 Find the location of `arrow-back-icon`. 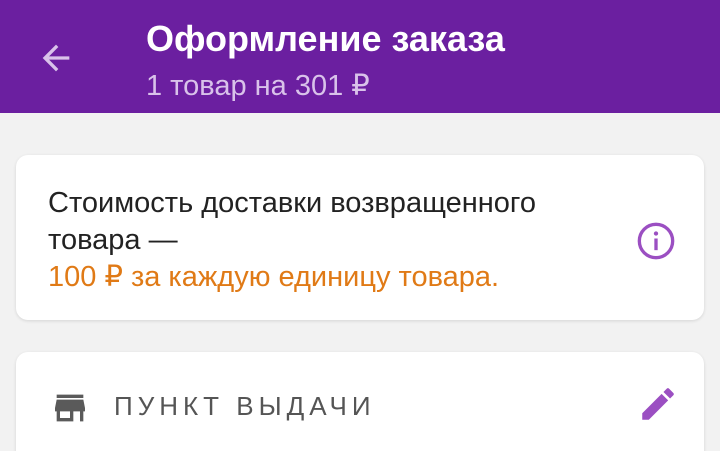

arrow-back-icon is located at coordinates (56, 58).